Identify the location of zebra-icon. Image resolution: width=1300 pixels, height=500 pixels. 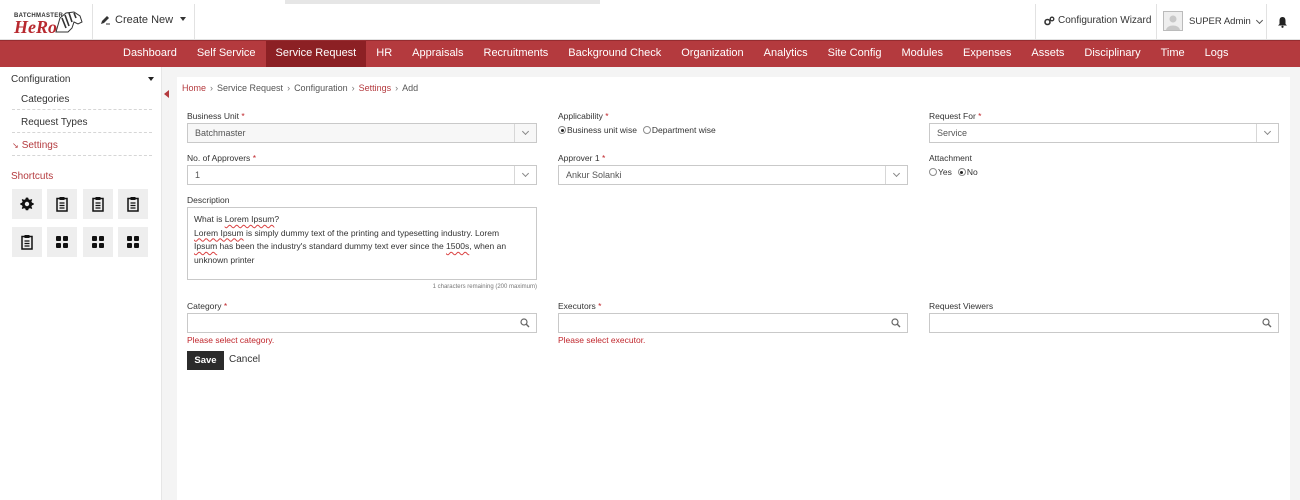
(69, 22).